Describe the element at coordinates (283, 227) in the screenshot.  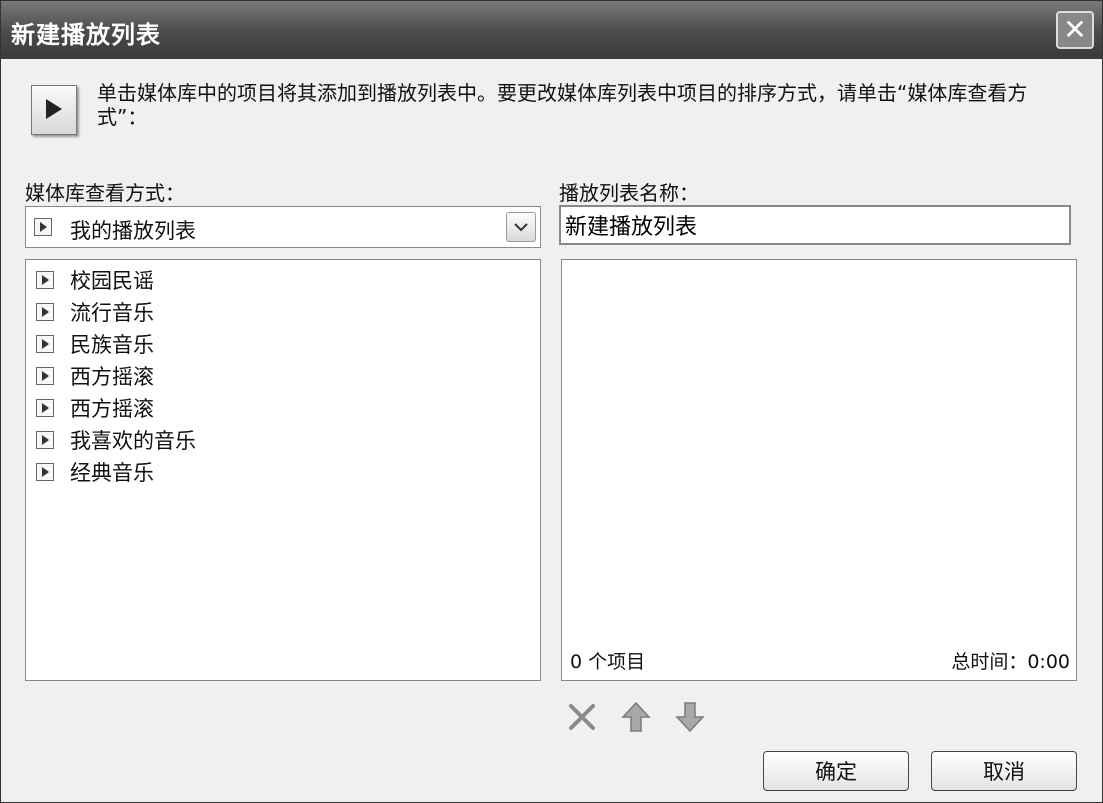
I see `library-view-select: 我的播放列表` at that location.